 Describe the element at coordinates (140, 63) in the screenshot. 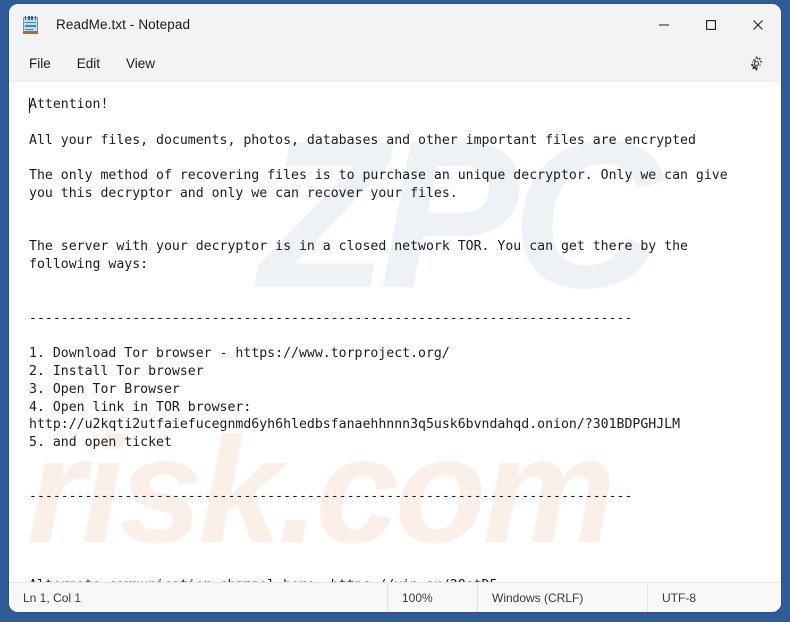

I see `menu-item-view: View` at that location.